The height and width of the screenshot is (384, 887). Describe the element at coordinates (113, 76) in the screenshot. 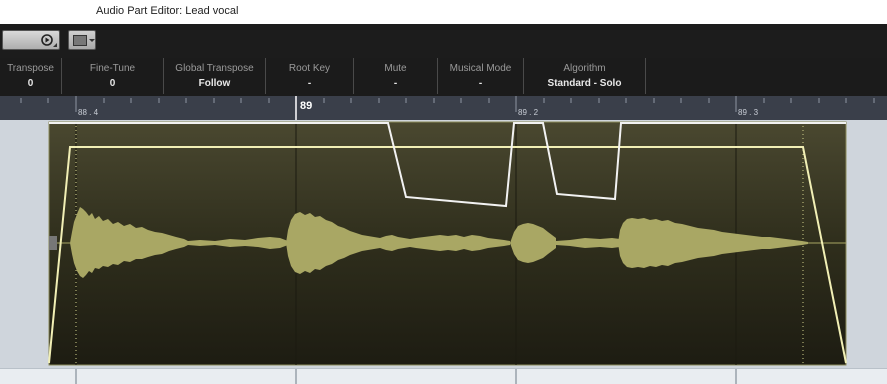

I see `field-fine-tune: Fine-Tune 0` at that location.